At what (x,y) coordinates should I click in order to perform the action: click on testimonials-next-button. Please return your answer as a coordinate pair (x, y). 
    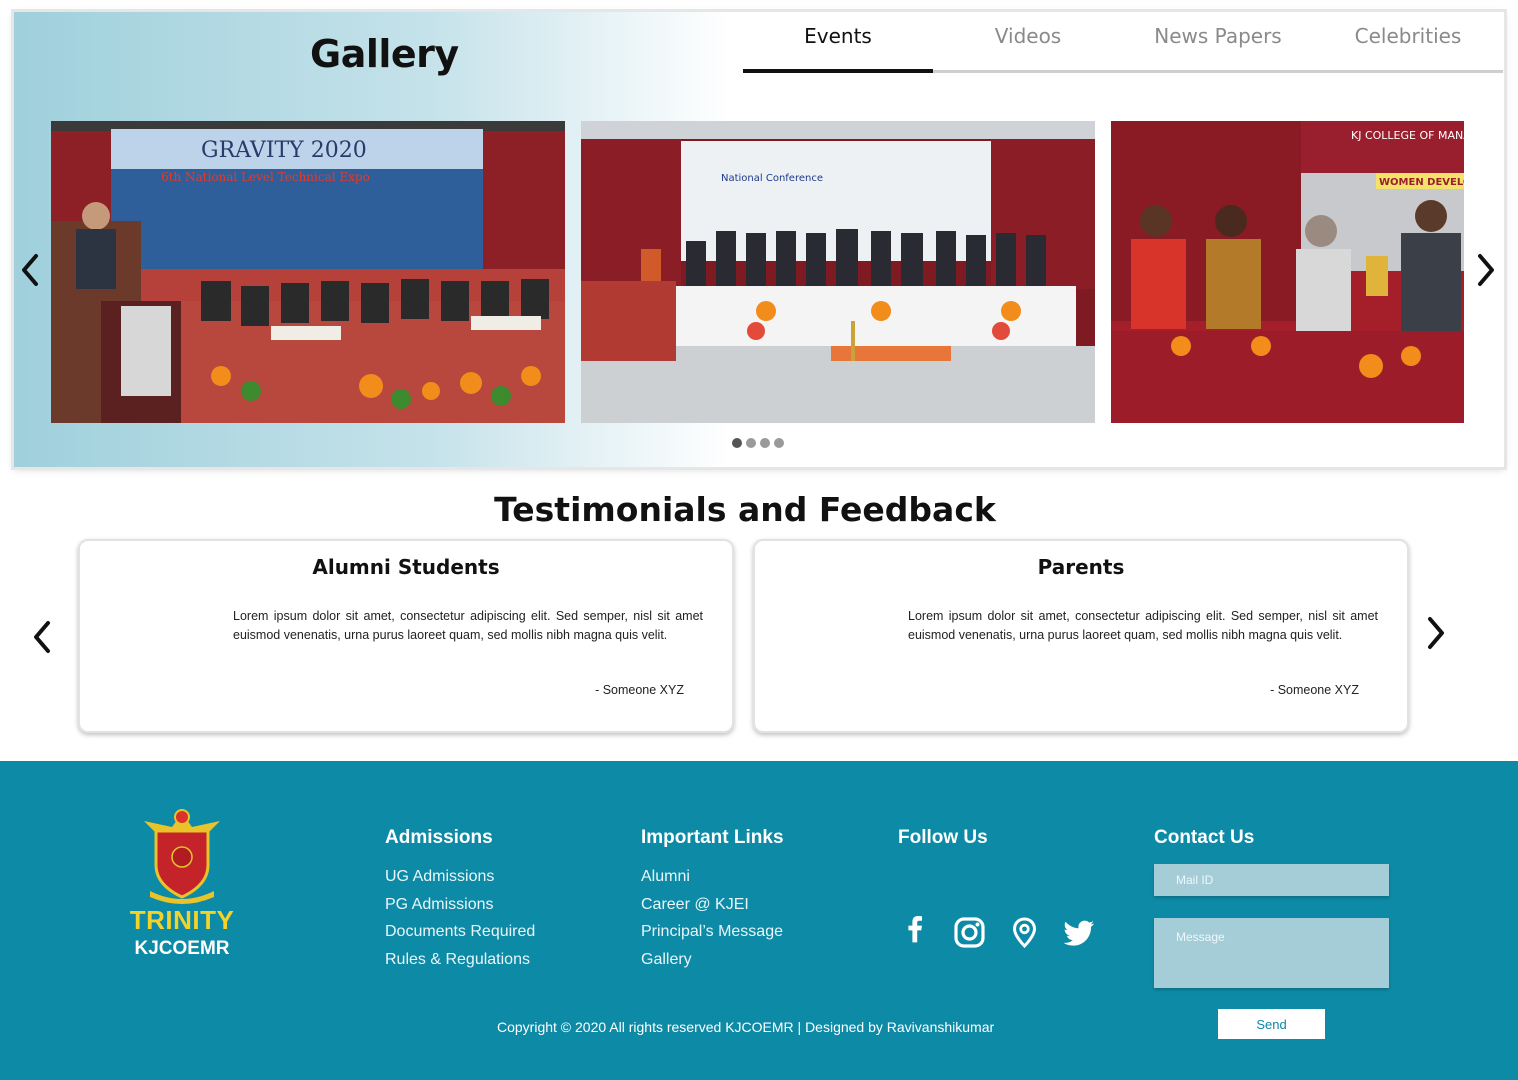
    Looking at the image, I should click on (1436, 636).